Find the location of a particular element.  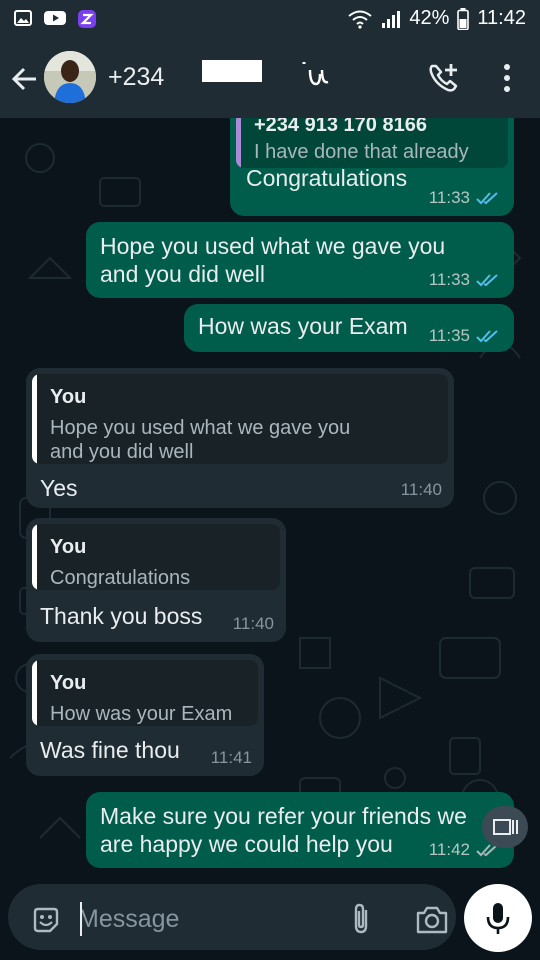

message-time: 11:41 is located at coordinates (231, 757).